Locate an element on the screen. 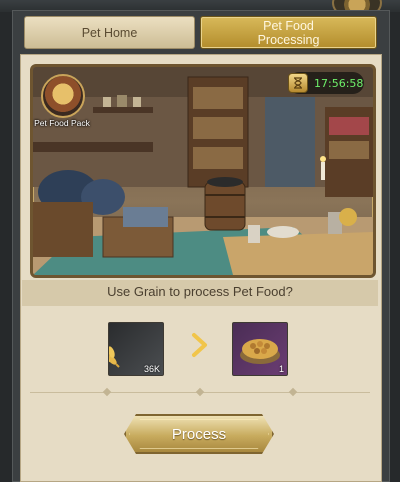 This screenshot has height=482, width=400. tab-label: Pet Home is located at coordinates (109, 32).